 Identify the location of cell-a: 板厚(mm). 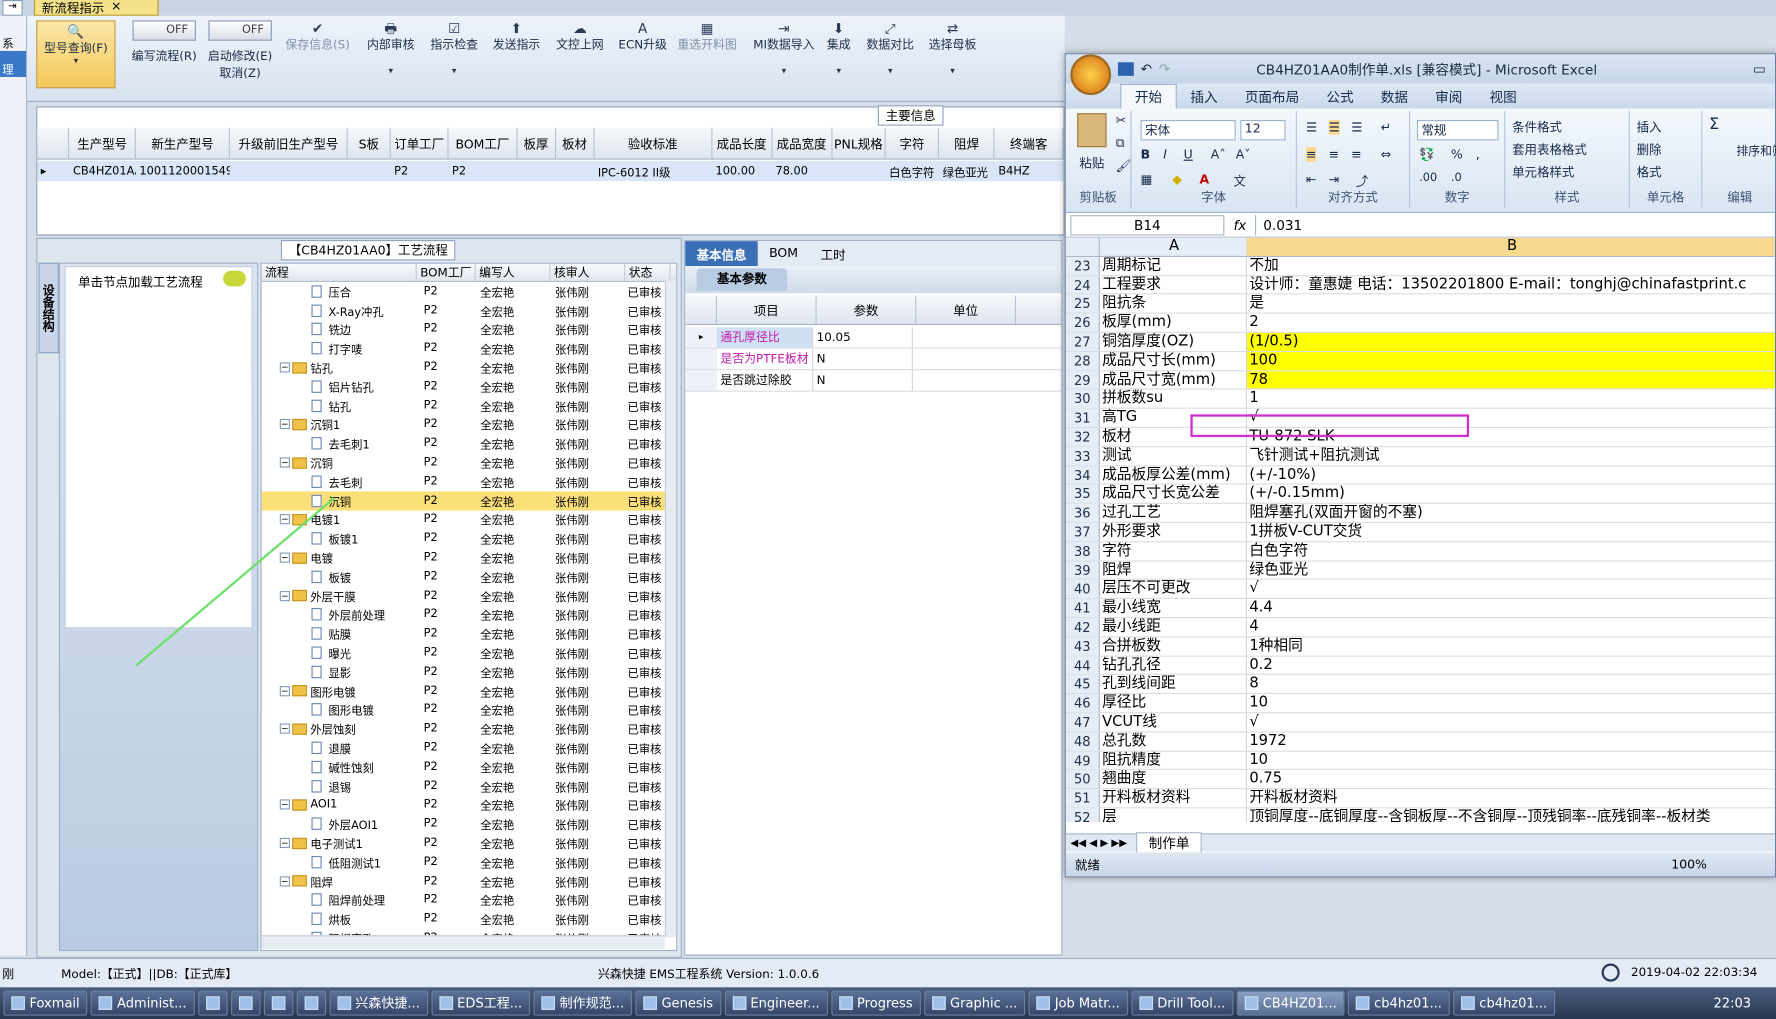
(1174, 322).